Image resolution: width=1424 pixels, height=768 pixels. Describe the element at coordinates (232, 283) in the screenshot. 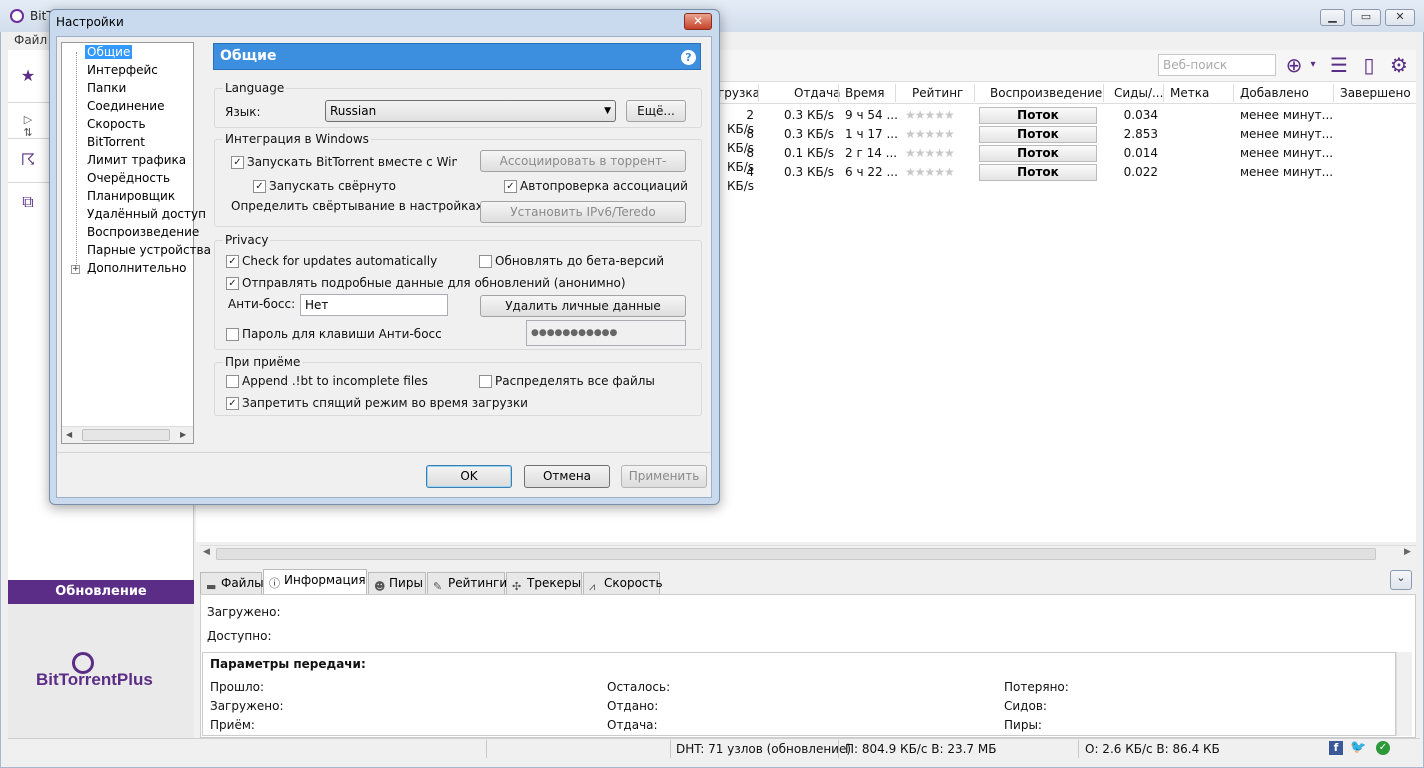

I see `send-data-checkbox: ✓` at that location.